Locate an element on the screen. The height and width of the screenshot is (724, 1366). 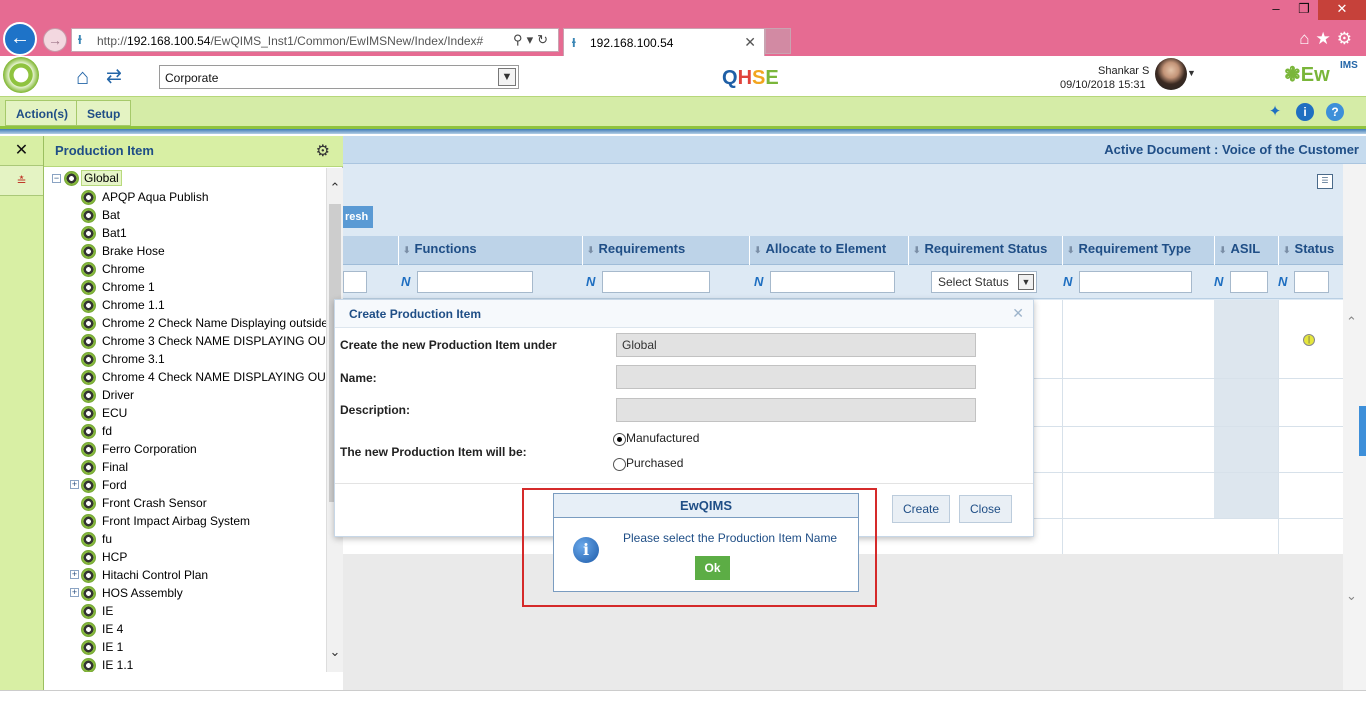
user-menu-caret-icon: ▼ is located at coordinates (1191, 73).